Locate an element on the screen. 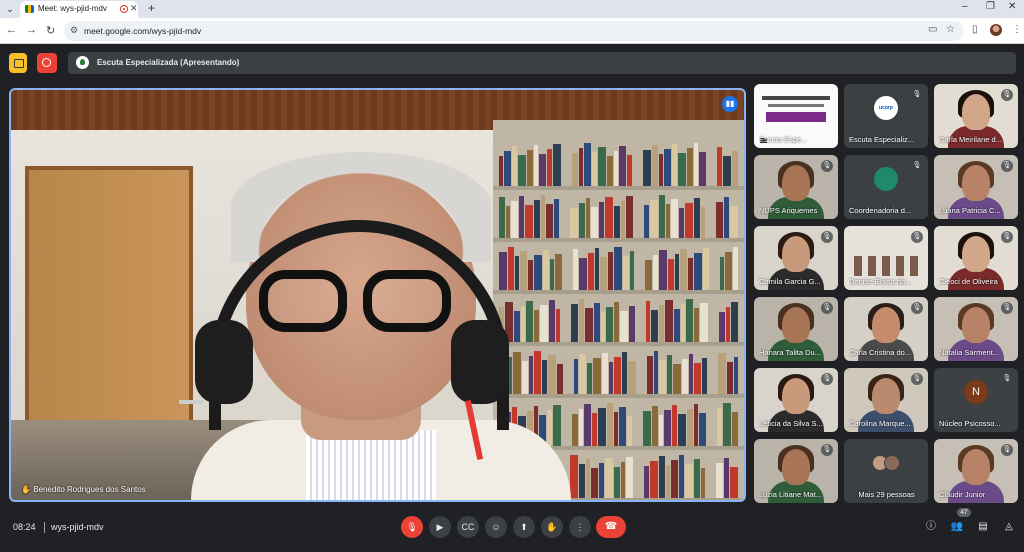 The image size is (1024, 552). main-speaker-name: Benedito Rodrigues dos Santos is located at coordinates (83, 489).